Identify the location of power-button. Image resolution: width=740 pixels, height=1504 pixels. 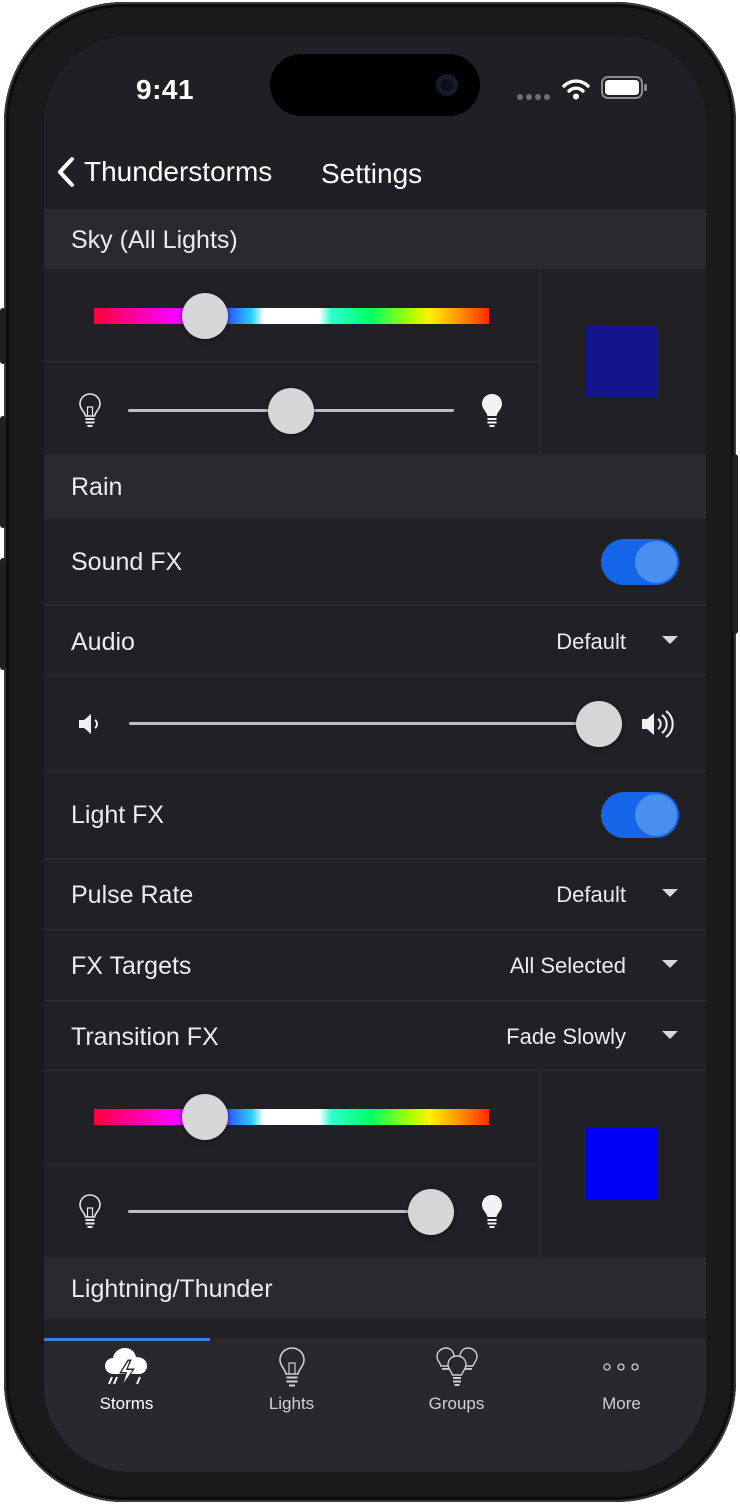
(735, 544).